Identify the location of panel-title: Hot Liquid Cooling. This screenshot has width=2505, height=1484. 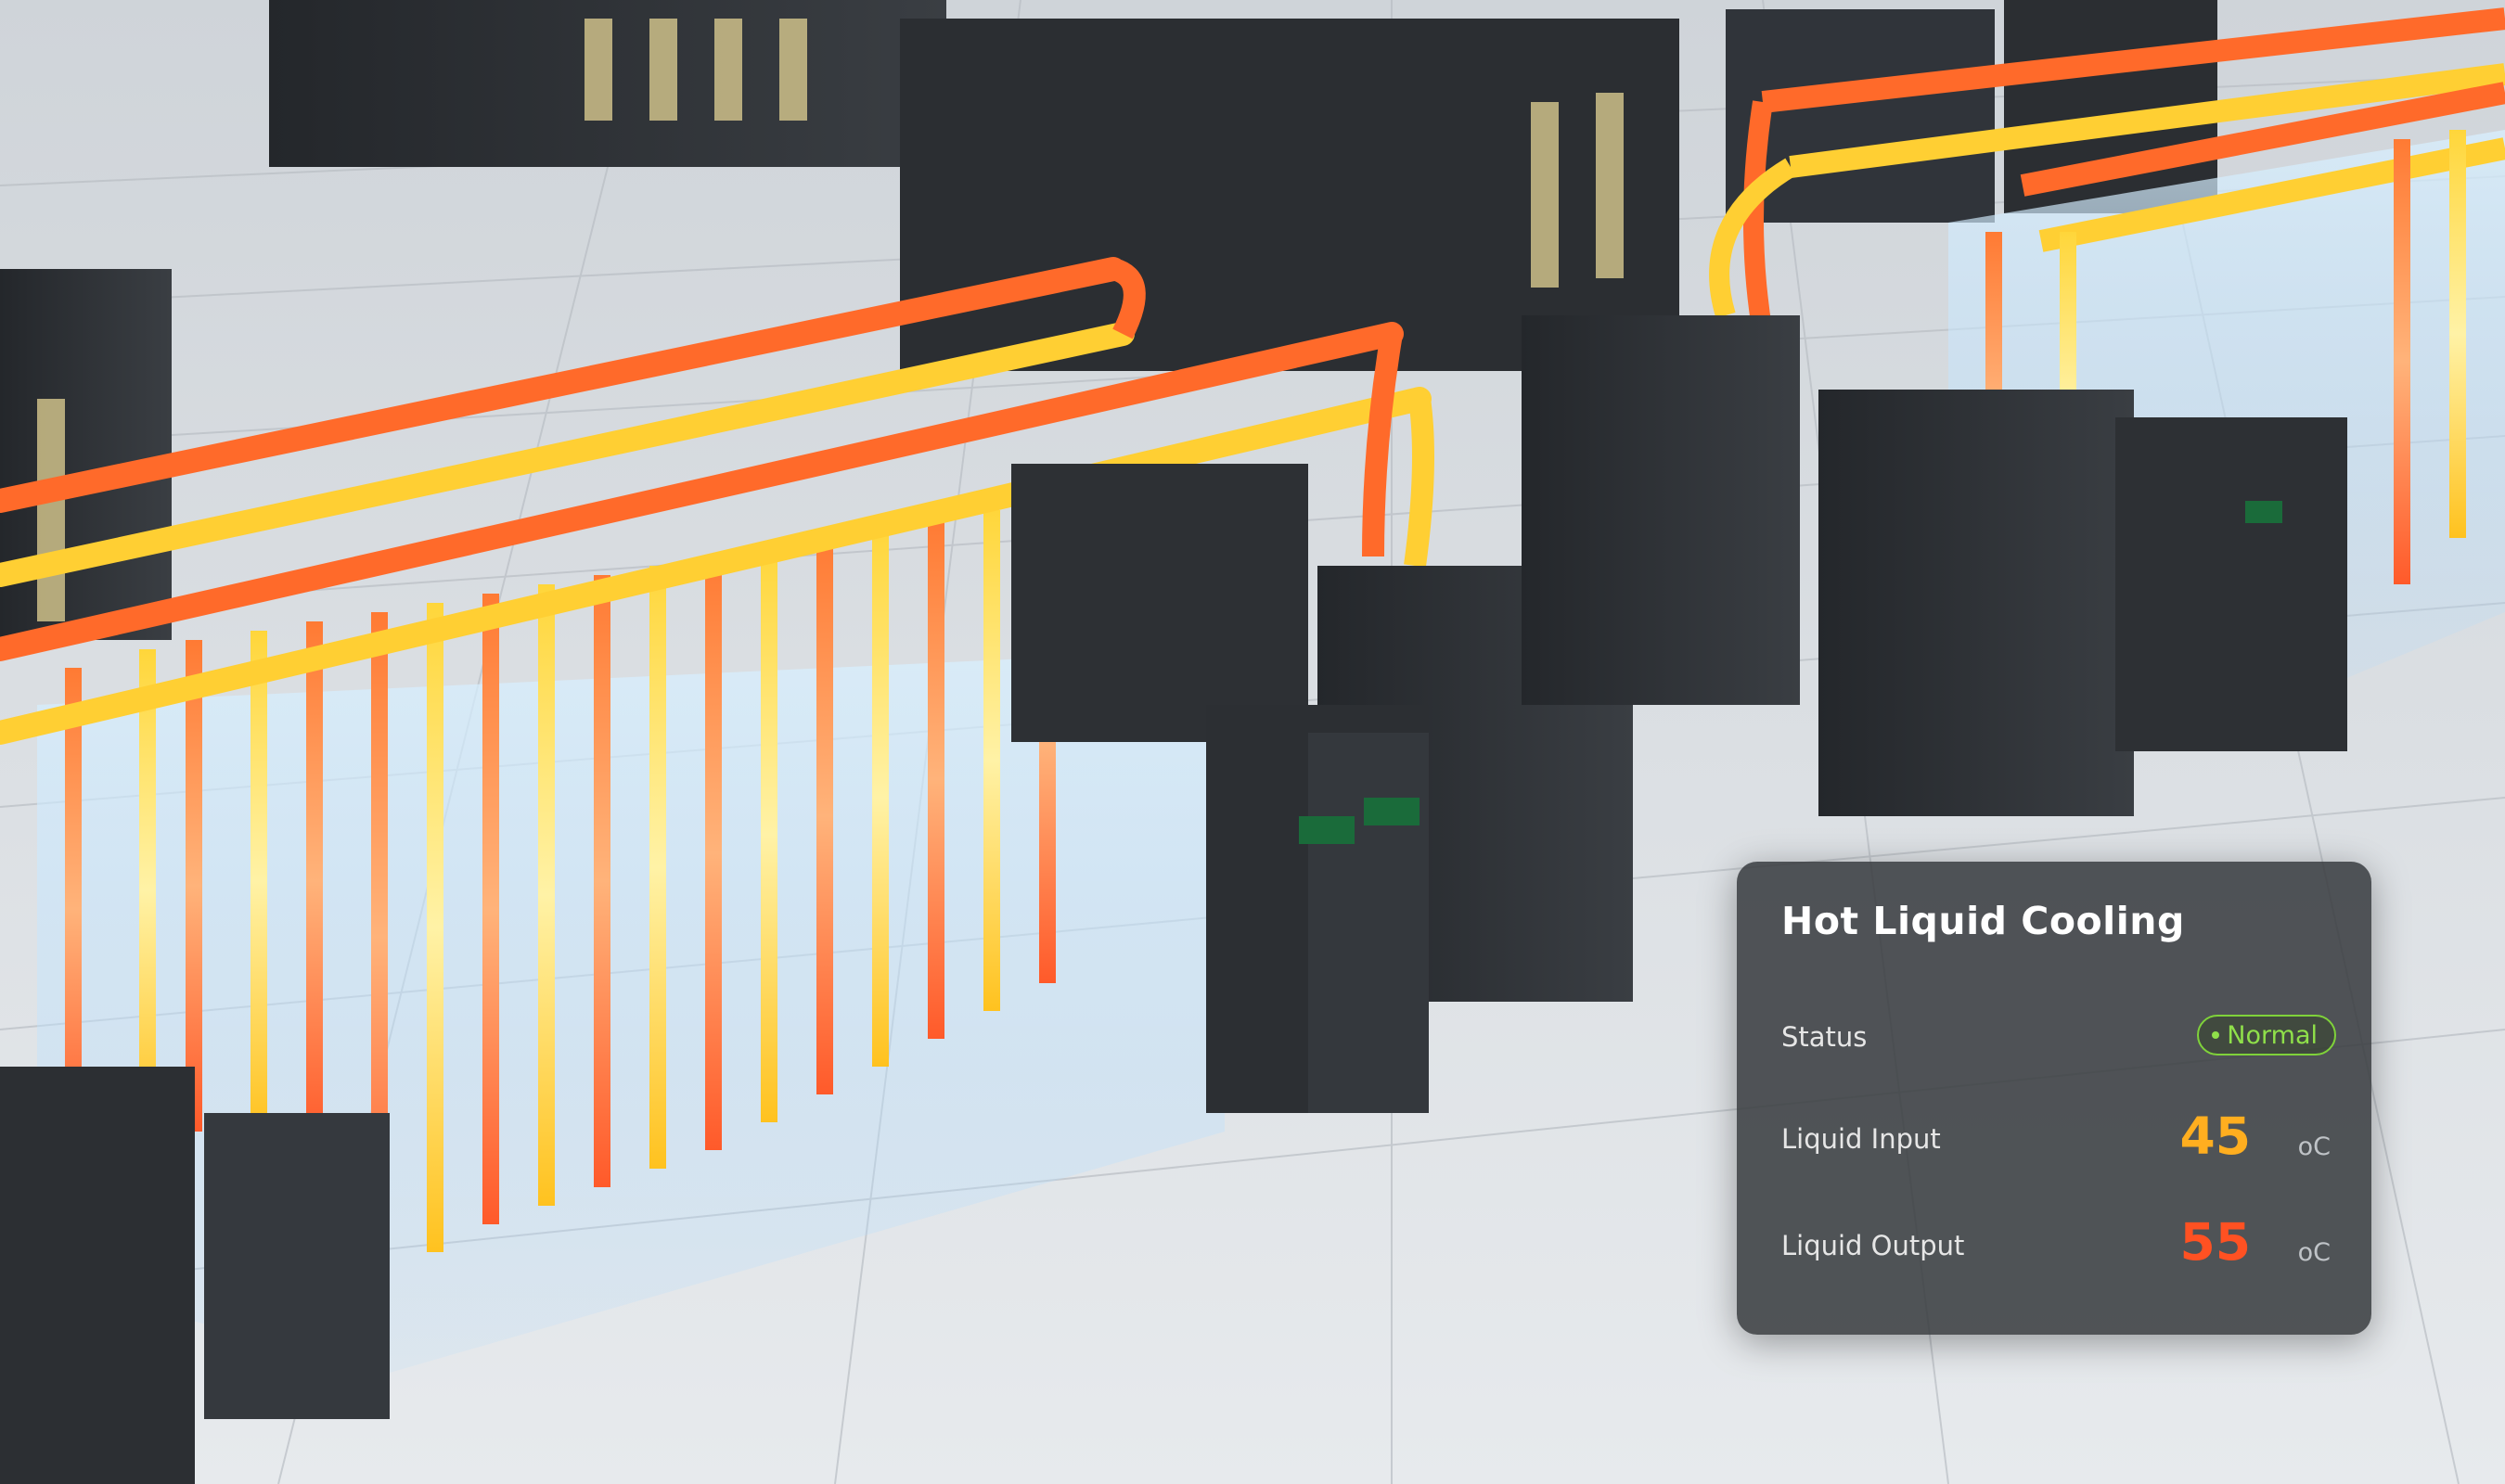
(1983, 921).